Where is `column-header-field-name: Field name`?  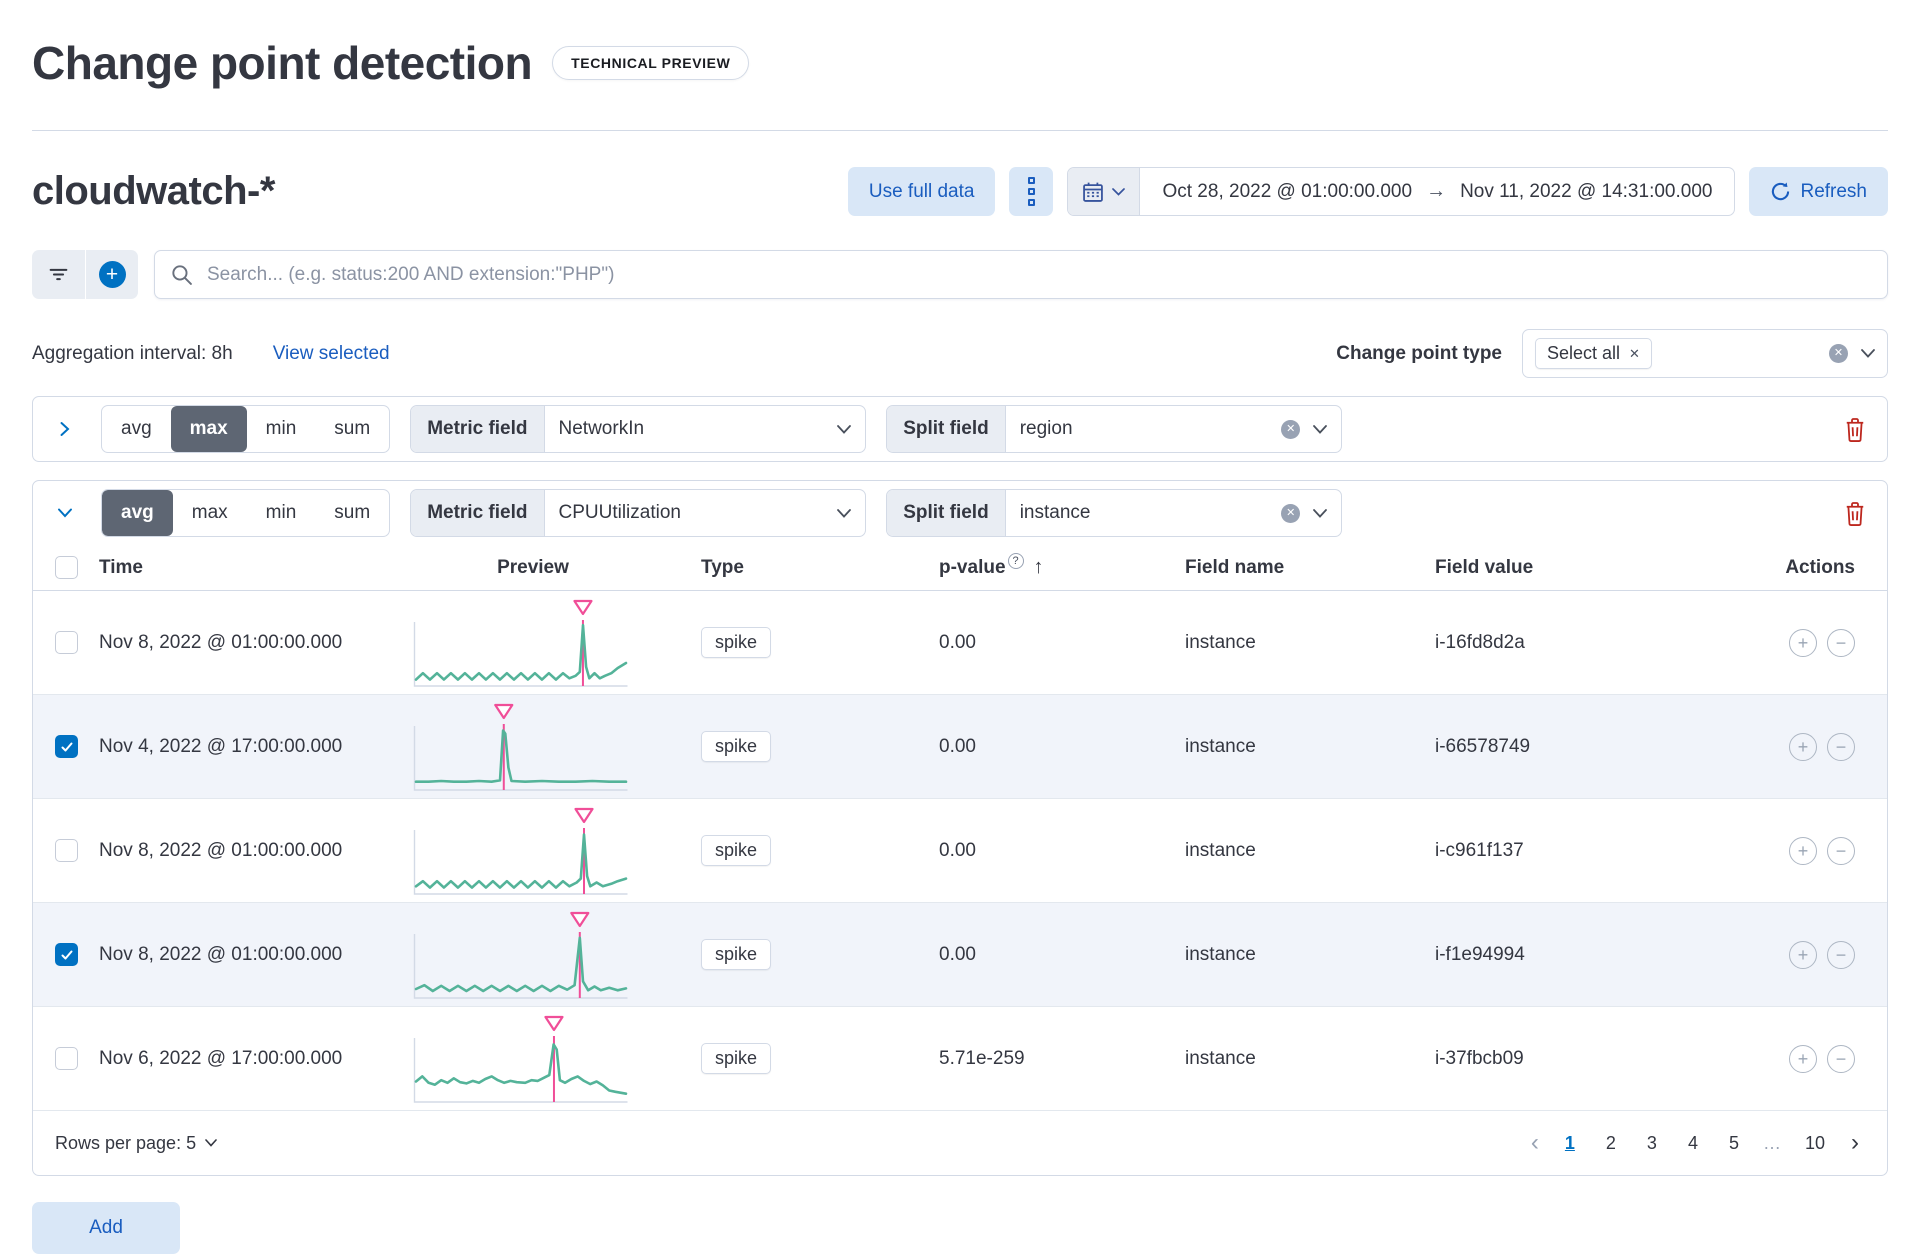
column-header-field-name: Field name is located at coordinates (1235, 567).